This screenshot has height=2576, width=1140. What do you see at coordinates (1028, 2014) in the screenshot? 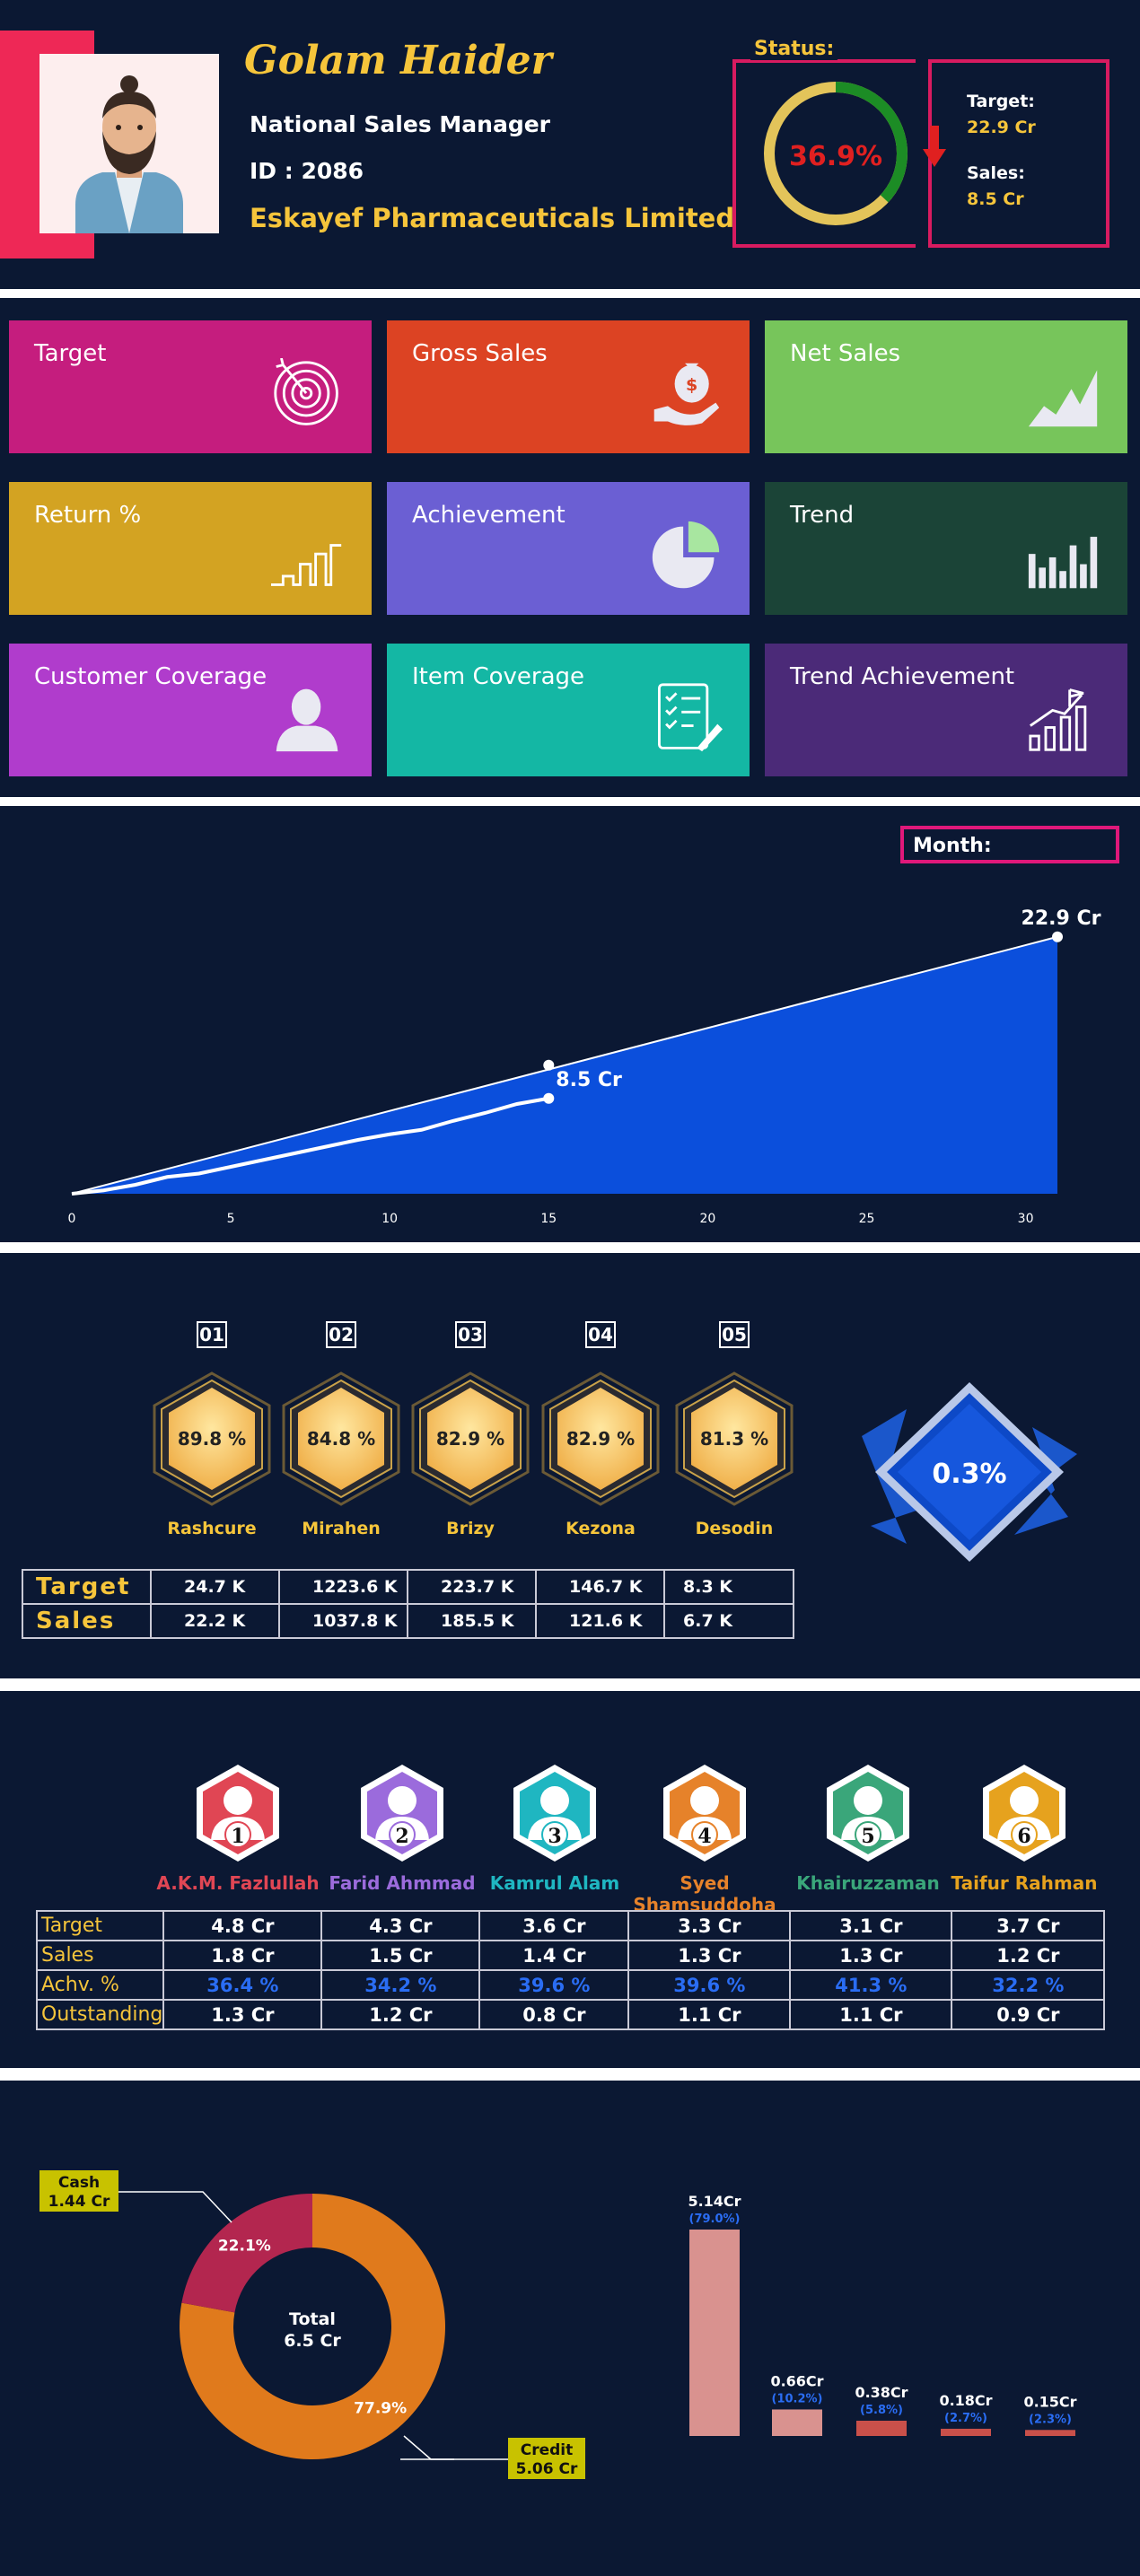
I see `table-cell: 0.9 Cr` at bounding box center [1028, 2014].